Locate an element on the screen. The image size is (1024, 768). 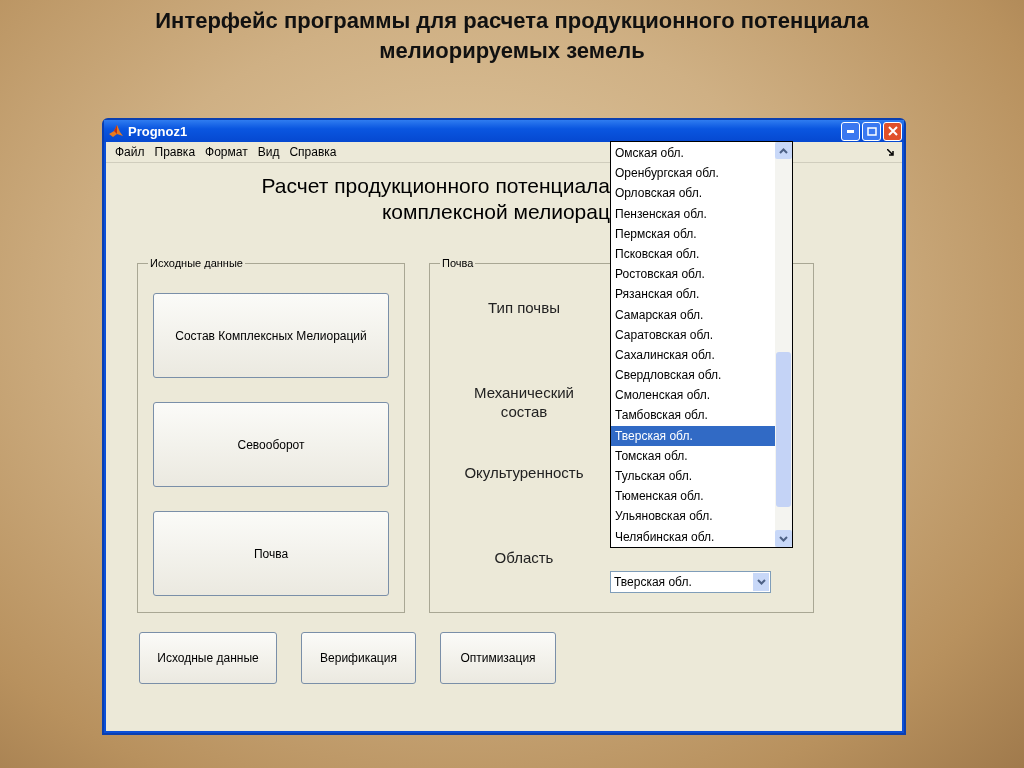
form-heading: комплексной мелиорац is located at coordinates (495, 212).